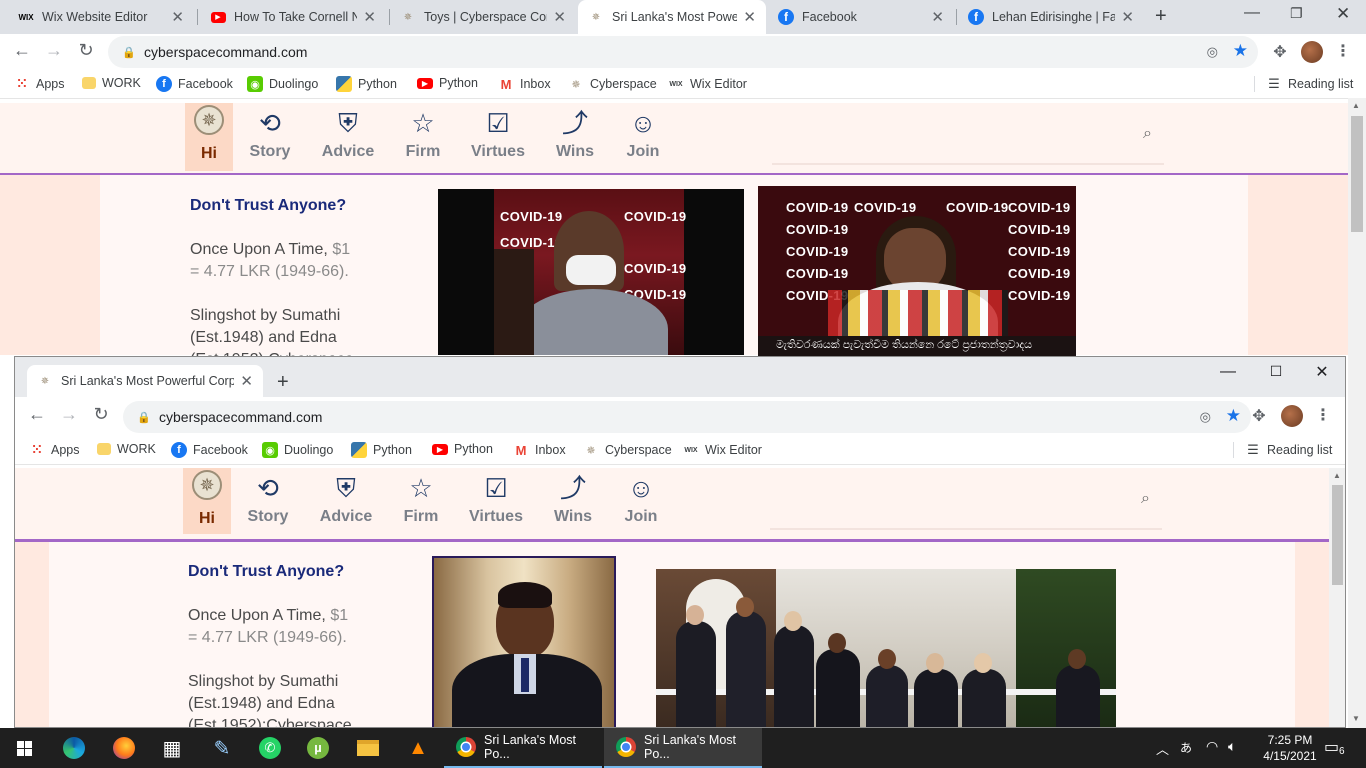 The height and width of the screenshot is (768, 1366). I want to click on calculator-icon: ▦, so click(172, 748).